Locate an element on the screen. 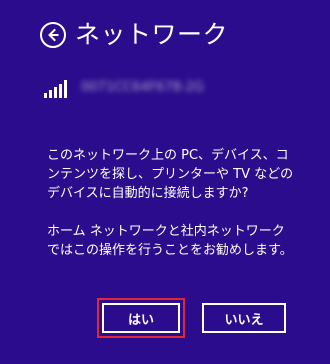 The width and height of the screenshot is (330, 364). arrow-left-icon is located at coordinates (53, 35).